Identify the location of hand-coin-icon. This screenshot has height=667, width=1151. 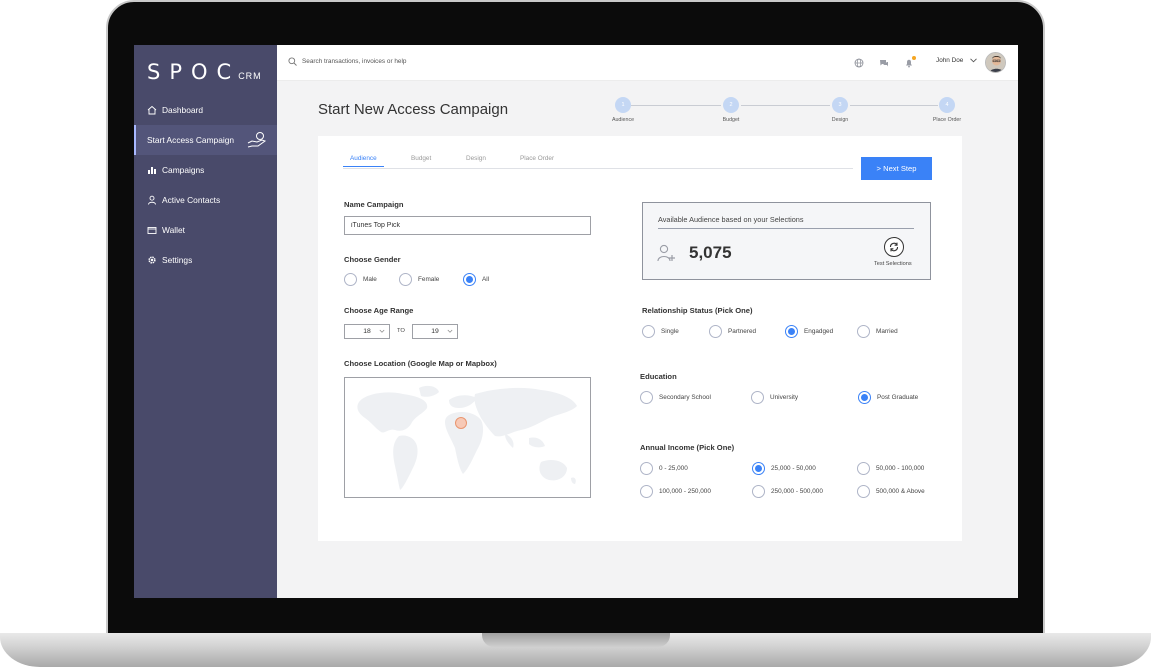
(257, 140).